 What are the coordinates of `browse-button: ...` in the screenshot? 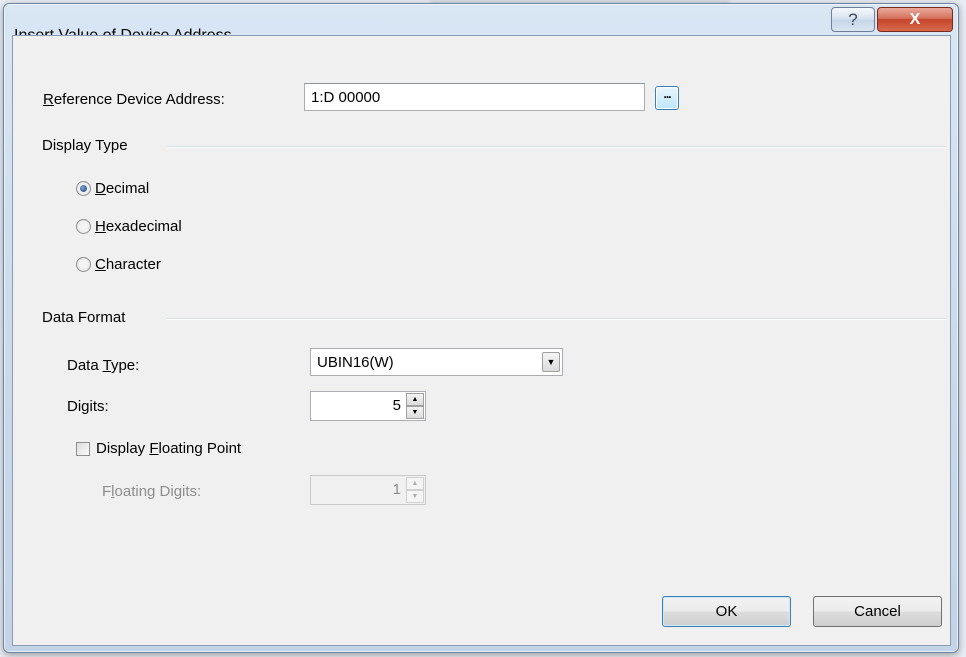 It's located at (667, 98).